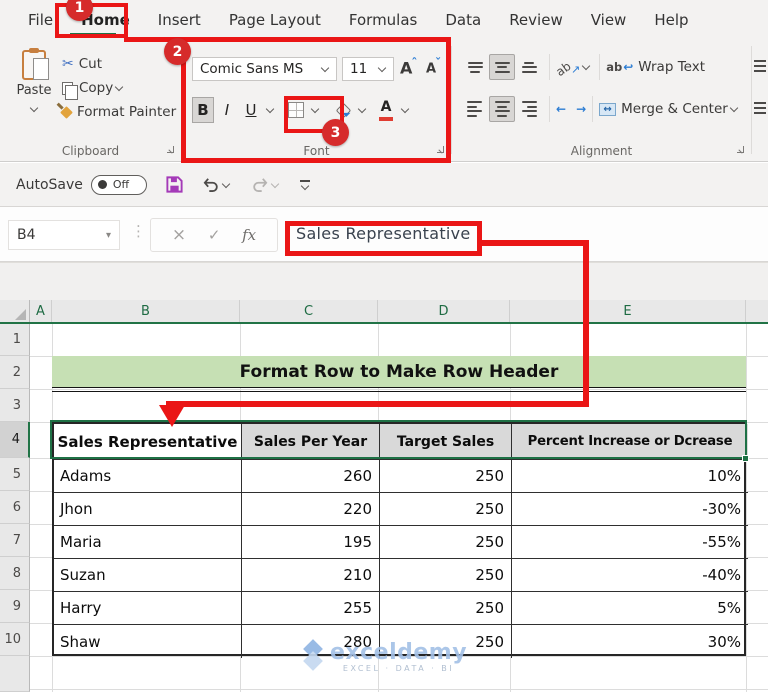  Describe the element at coordinates (266, 185) in the screenshot. I see `redo-button` at that location.